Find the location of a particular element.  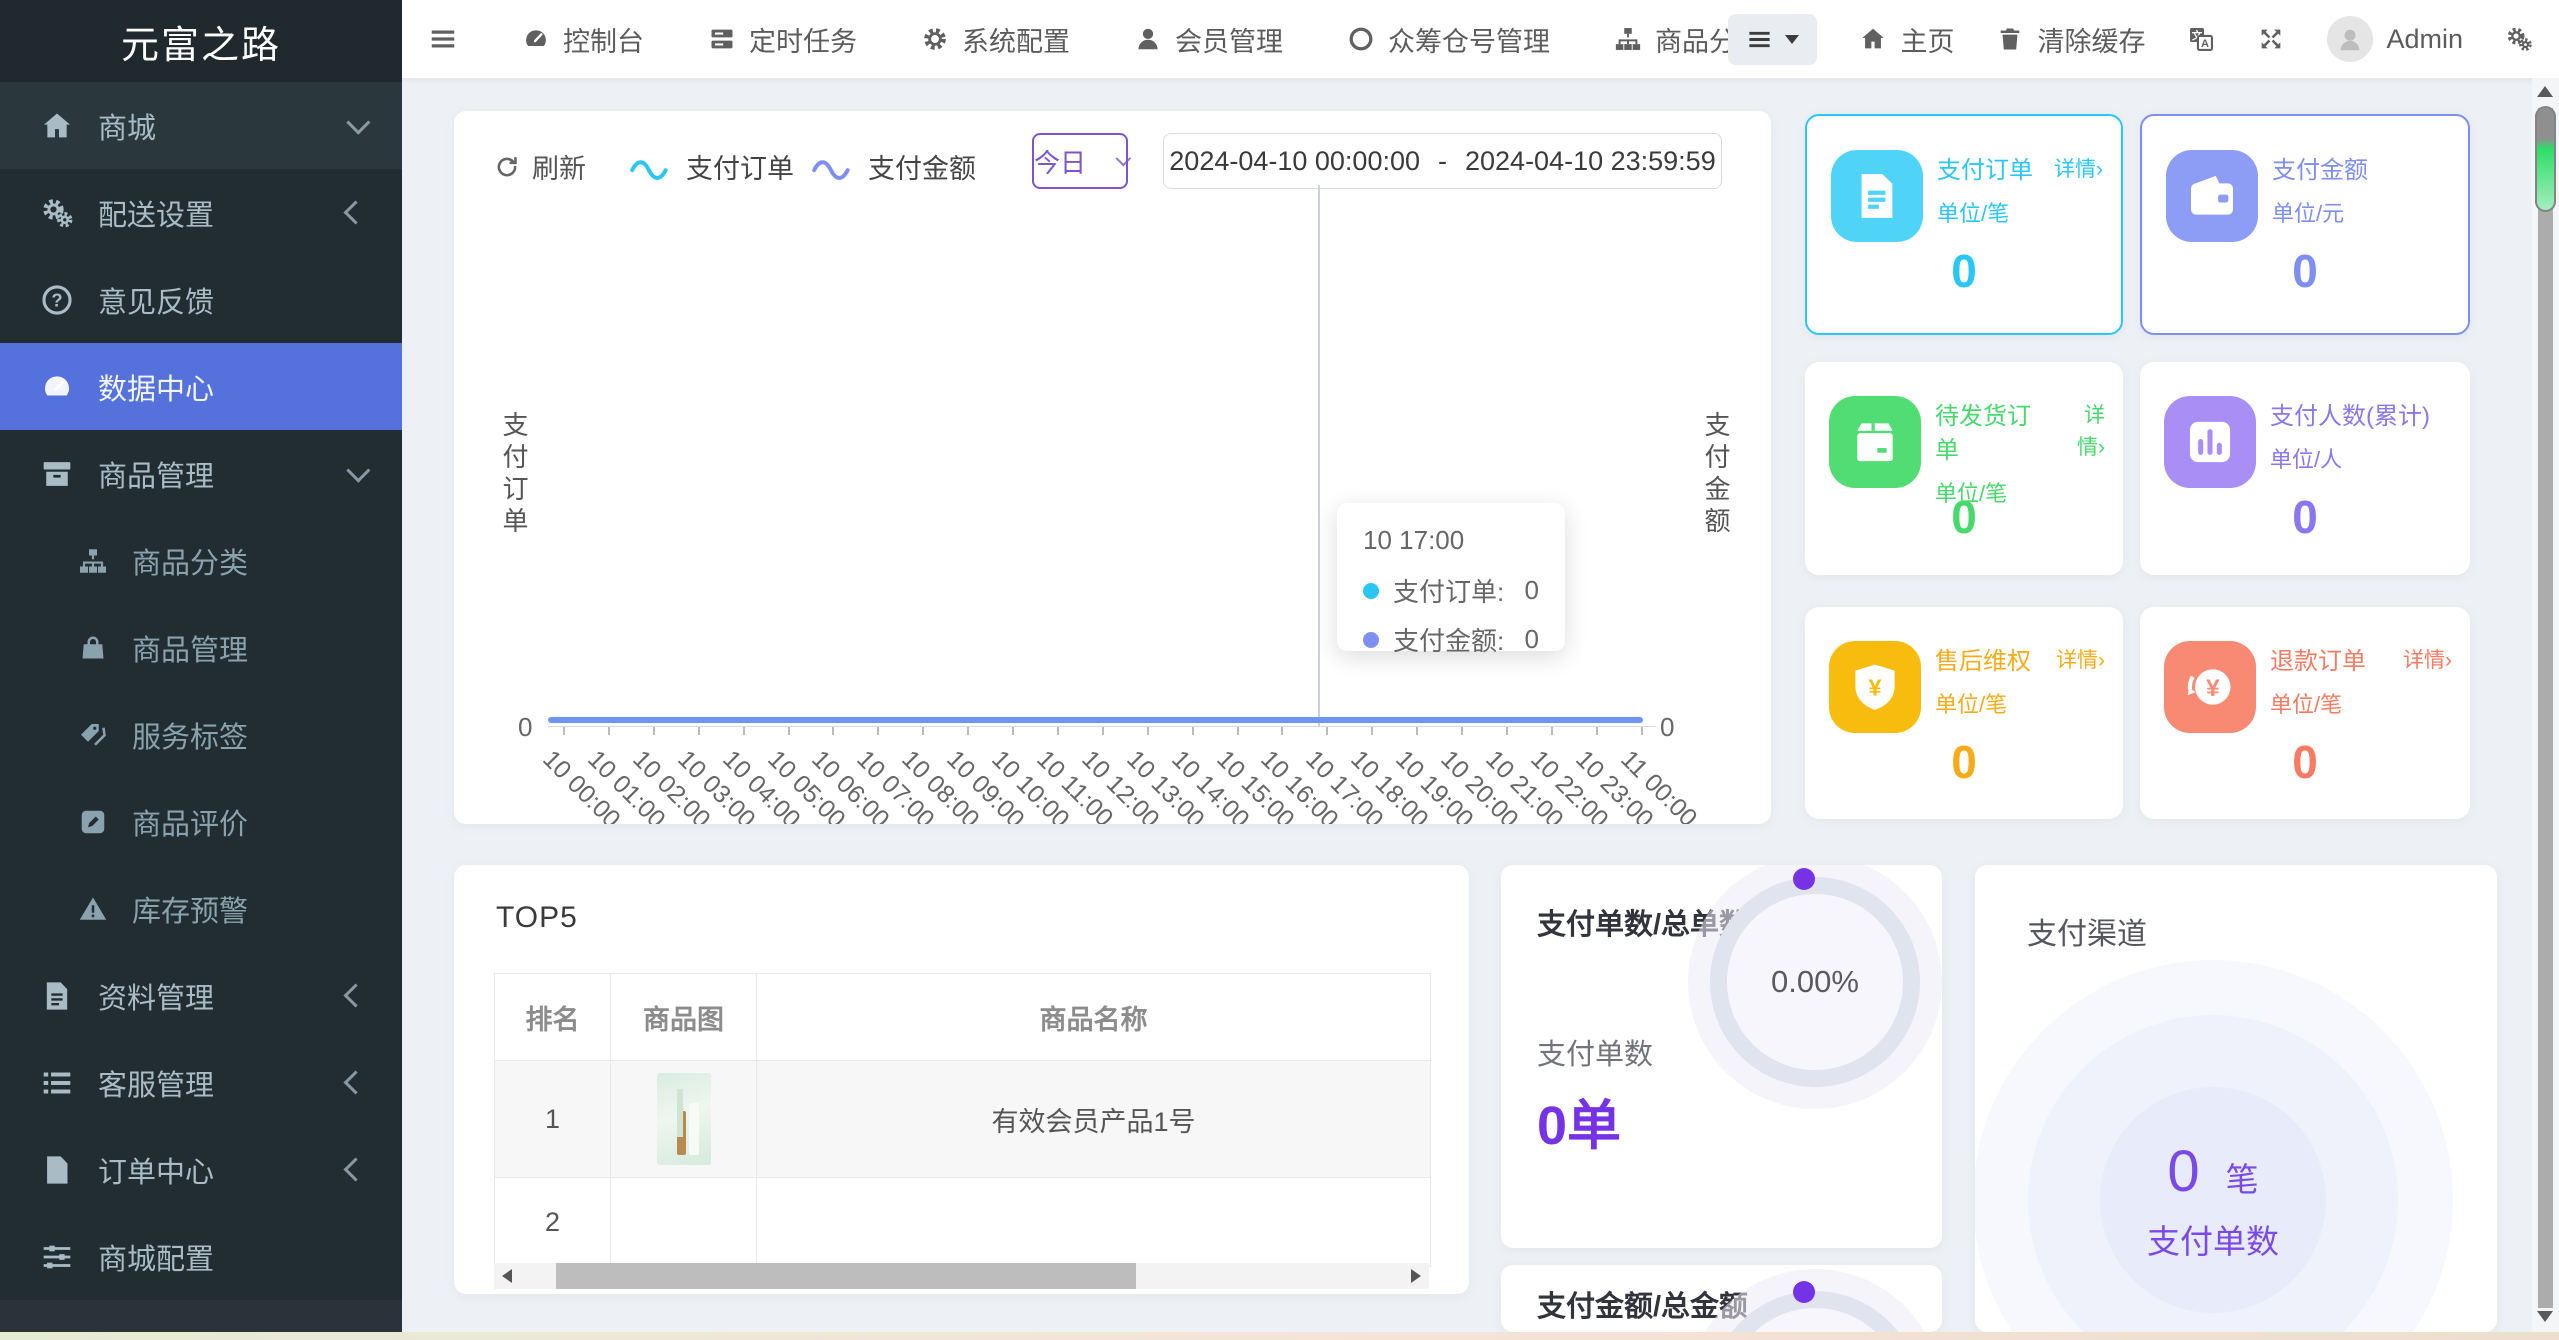

stat-card-head: 退款订单 详情› 单位/笔 is located at coordinates (2361, 682).